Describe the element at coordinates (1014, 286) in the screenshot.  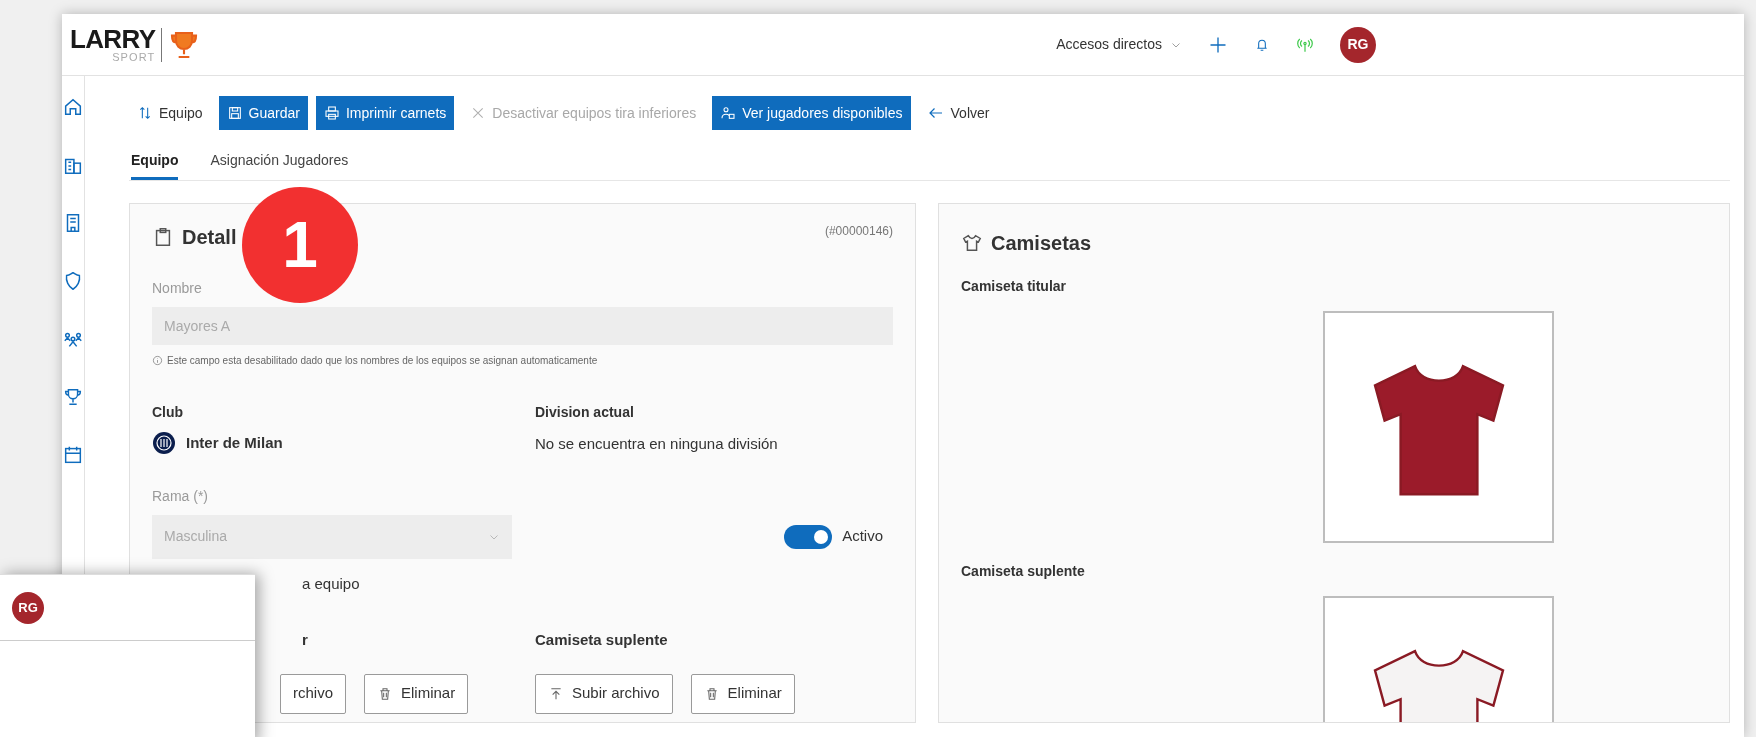
I see `field-label: Camiseta titular` at that location.